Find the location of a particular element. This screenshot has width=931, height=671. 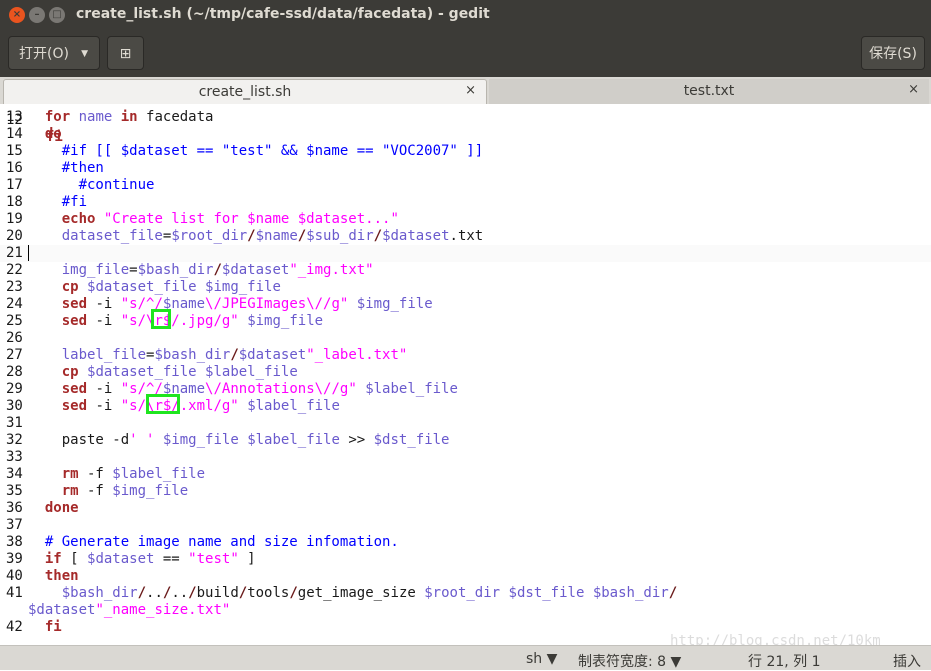

line-code: #fi is located at coordinates (58, 202).